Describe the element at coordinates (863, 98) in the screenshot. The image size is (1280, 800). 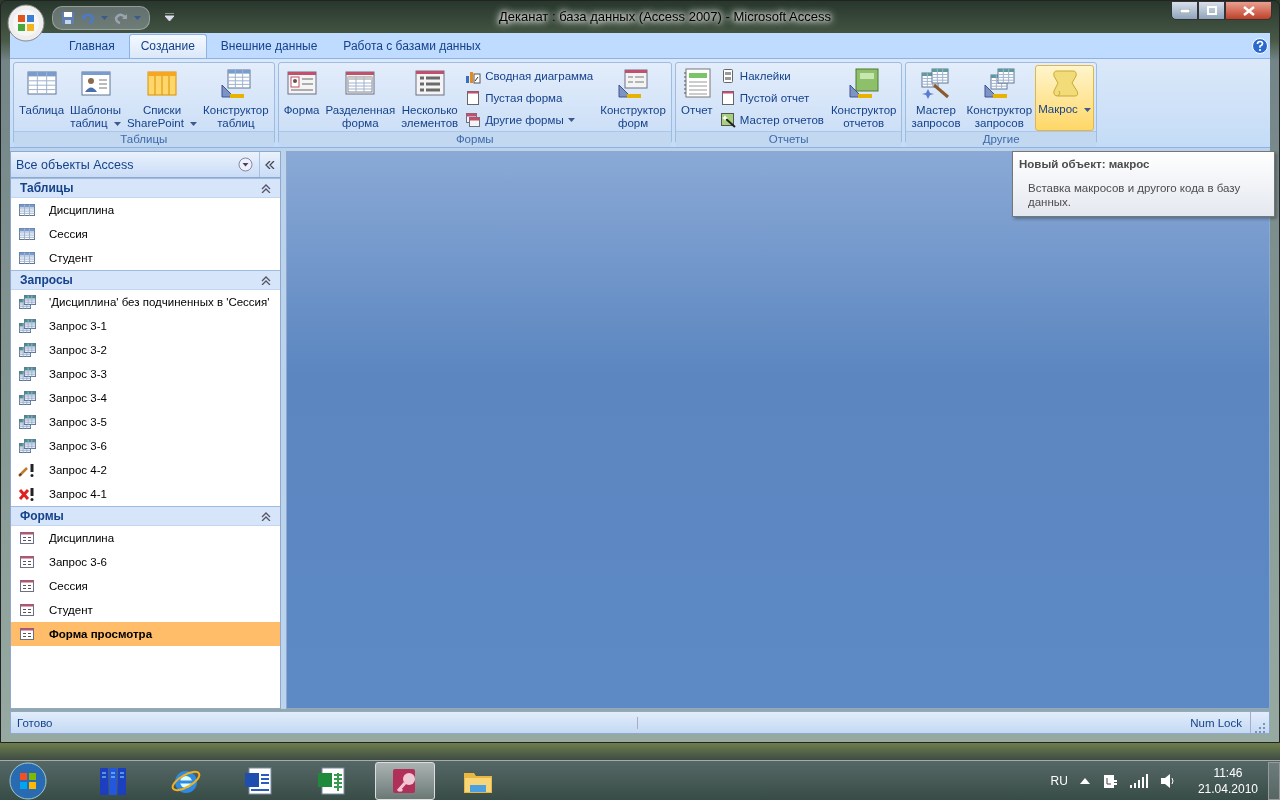
I see `ribbon-button: Конструктор отчетов` at that location.